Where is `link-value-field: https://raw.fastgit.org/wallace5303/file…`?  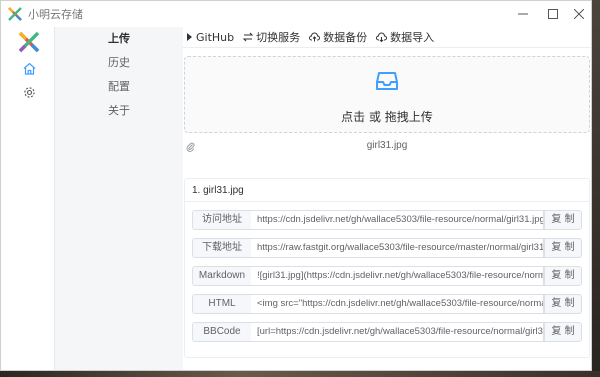
link-value-field: https://raw.fastgit.org/wallace5303/file… is located at coordinates (397, 248).